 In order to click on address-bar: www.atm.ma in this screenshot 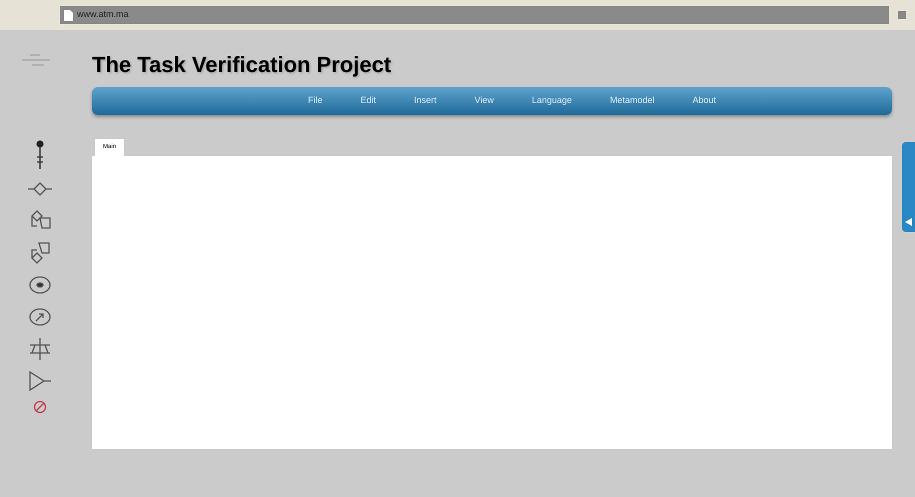, I will do `click(474, 15)`.